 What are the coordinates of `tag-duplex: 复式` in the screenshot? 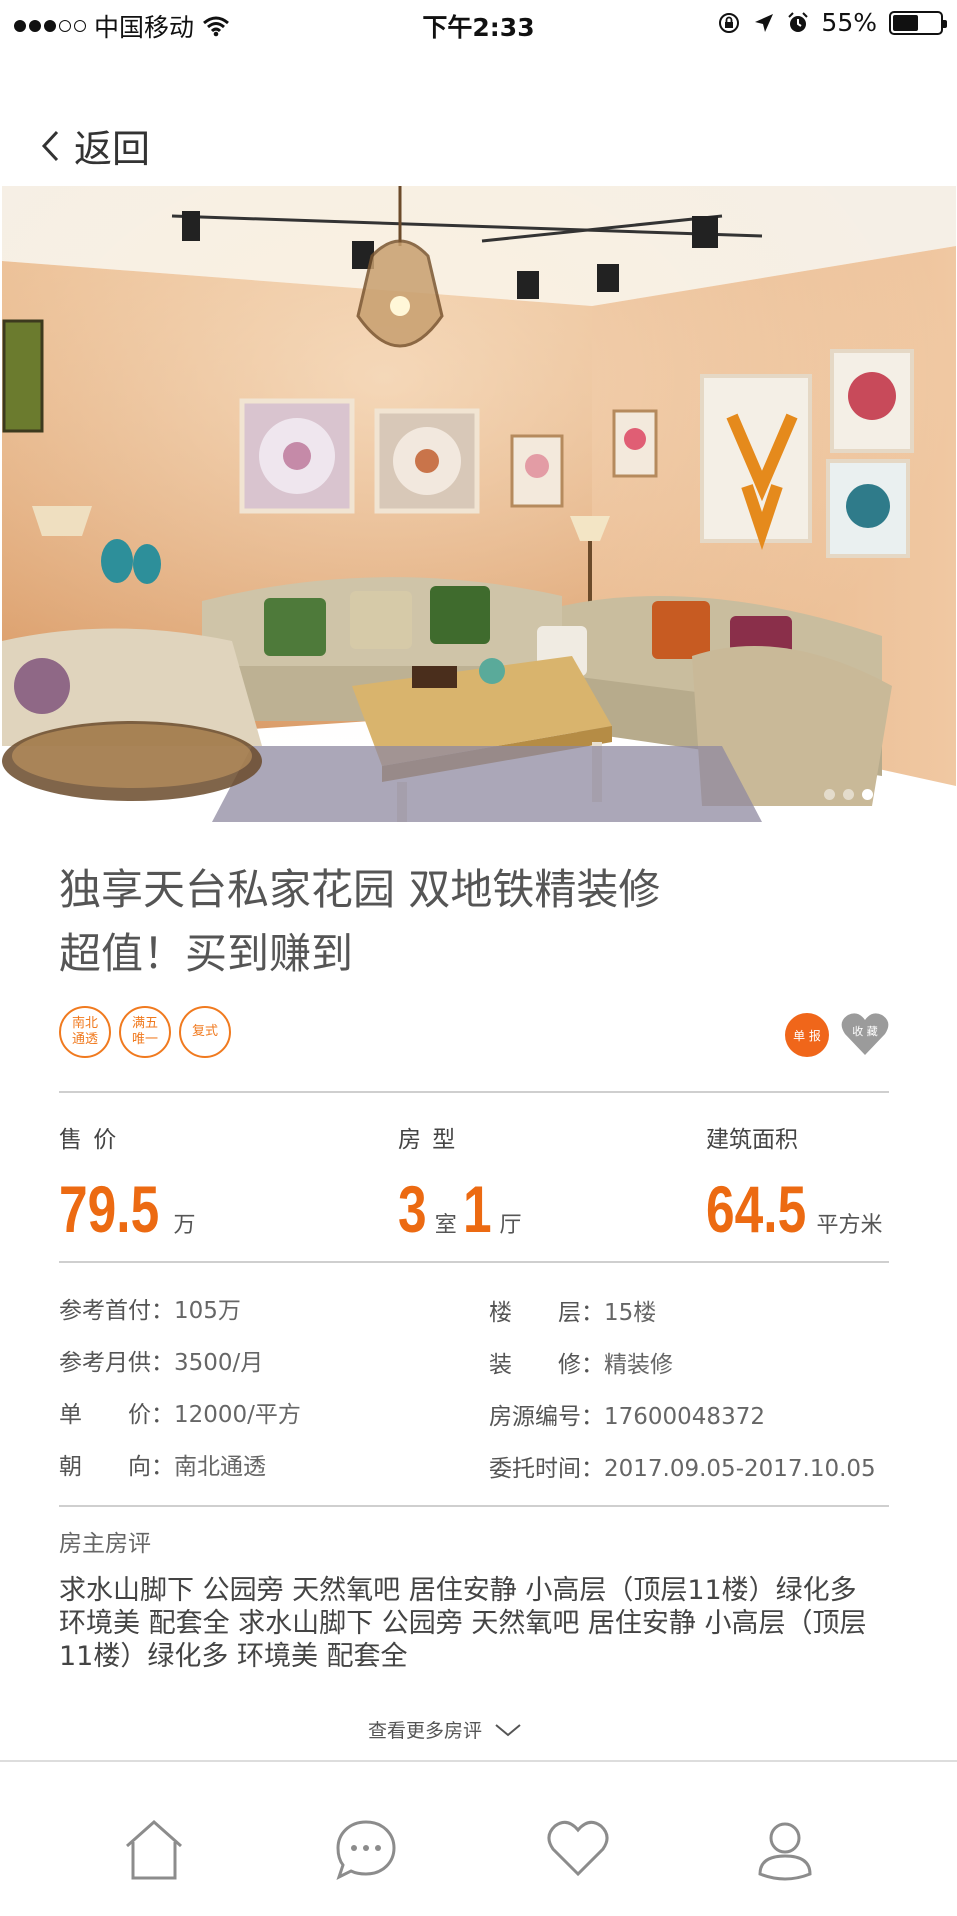 It's located at (205, 1032).